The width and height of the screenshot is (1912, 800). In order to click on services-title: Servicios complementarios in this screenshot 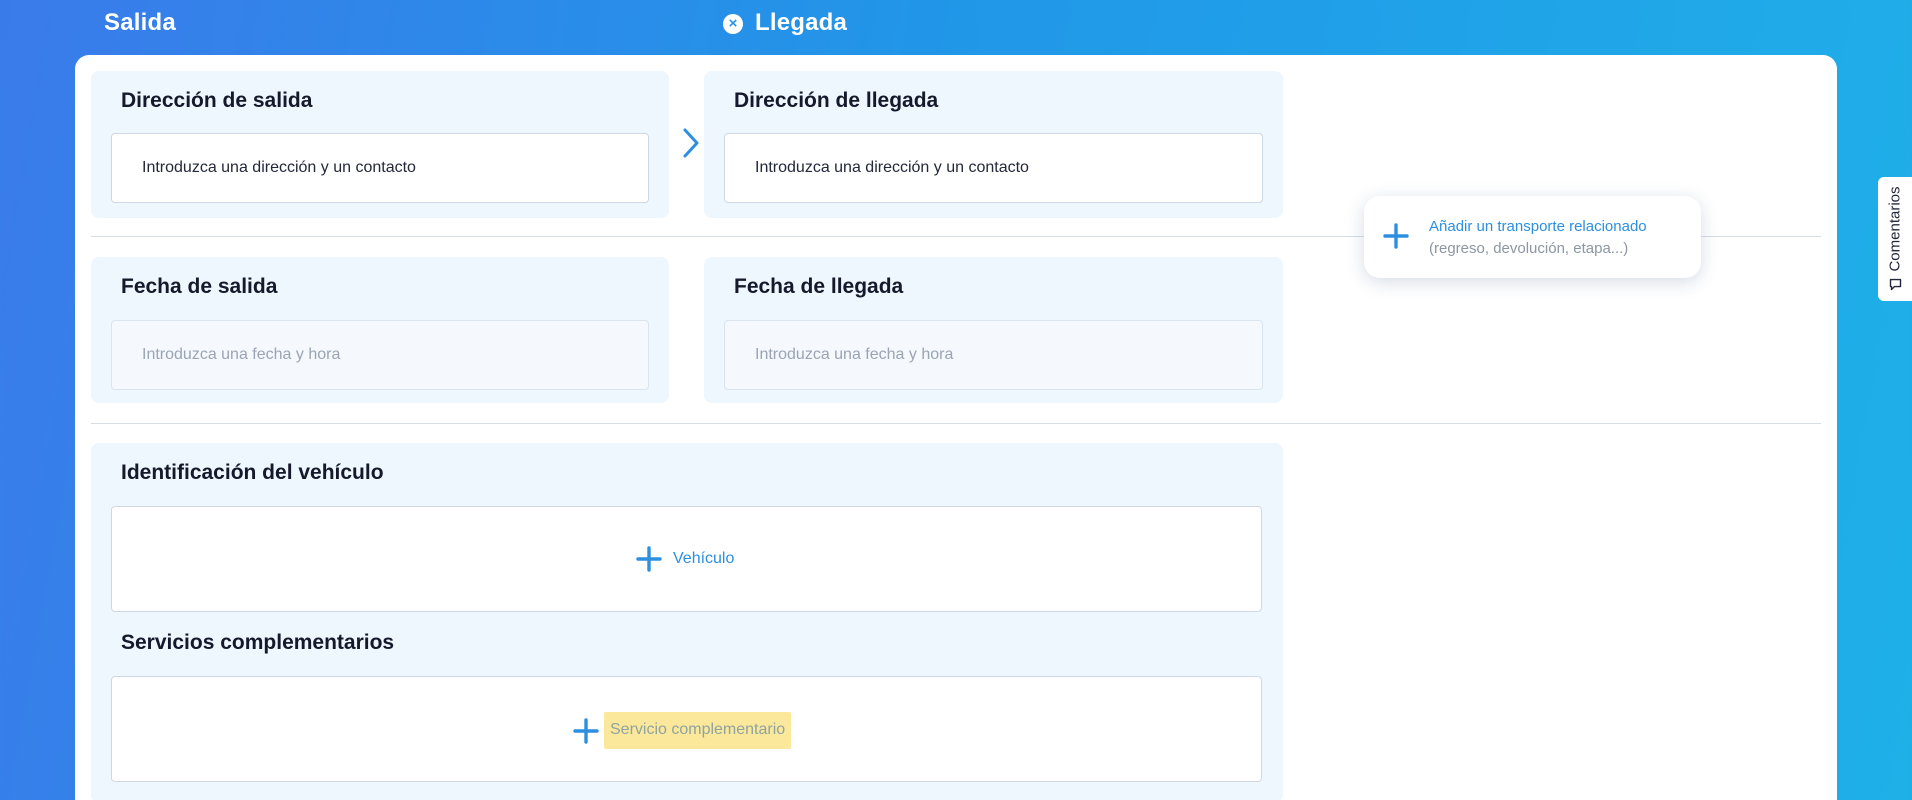, I will do `click(258, 642)`.